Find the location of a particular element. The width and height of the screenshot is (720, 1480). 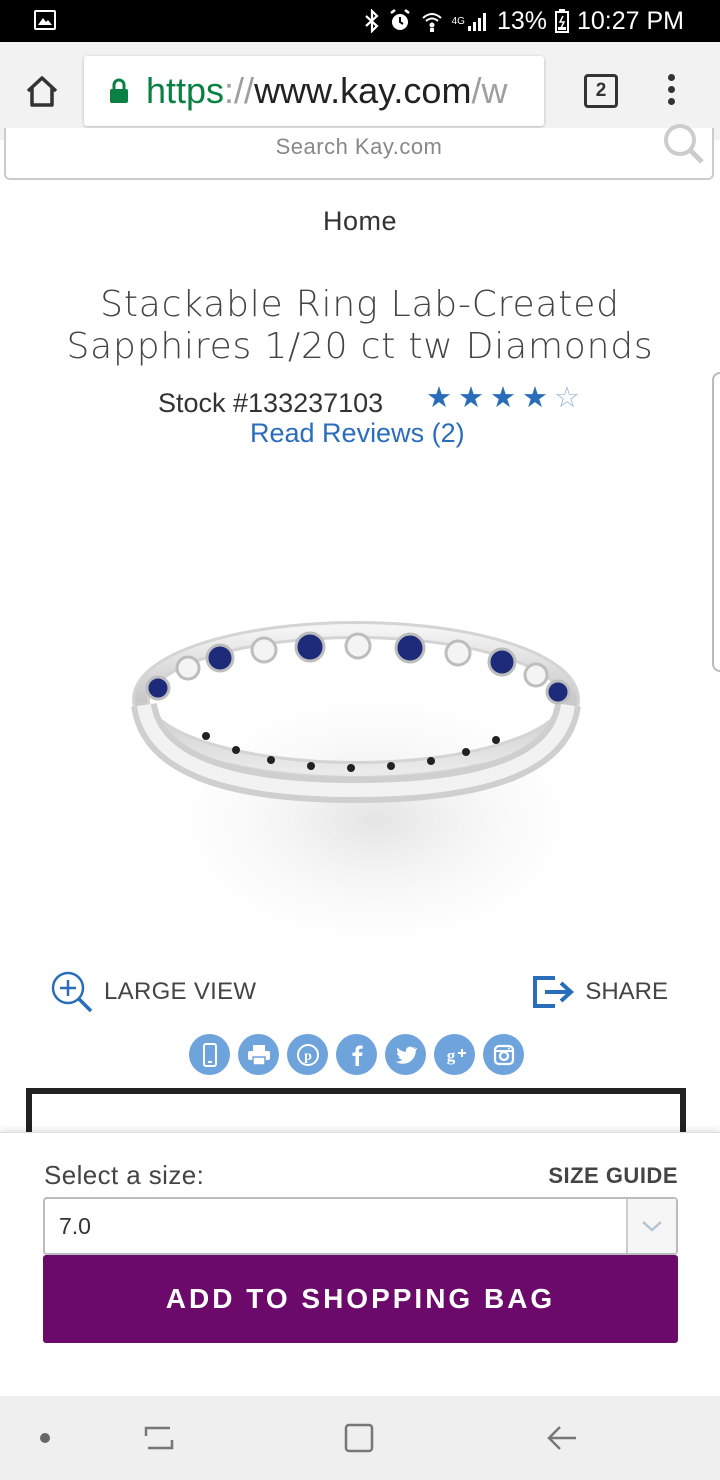

size-label: Select a size: is located at coordinates (124, 1175).